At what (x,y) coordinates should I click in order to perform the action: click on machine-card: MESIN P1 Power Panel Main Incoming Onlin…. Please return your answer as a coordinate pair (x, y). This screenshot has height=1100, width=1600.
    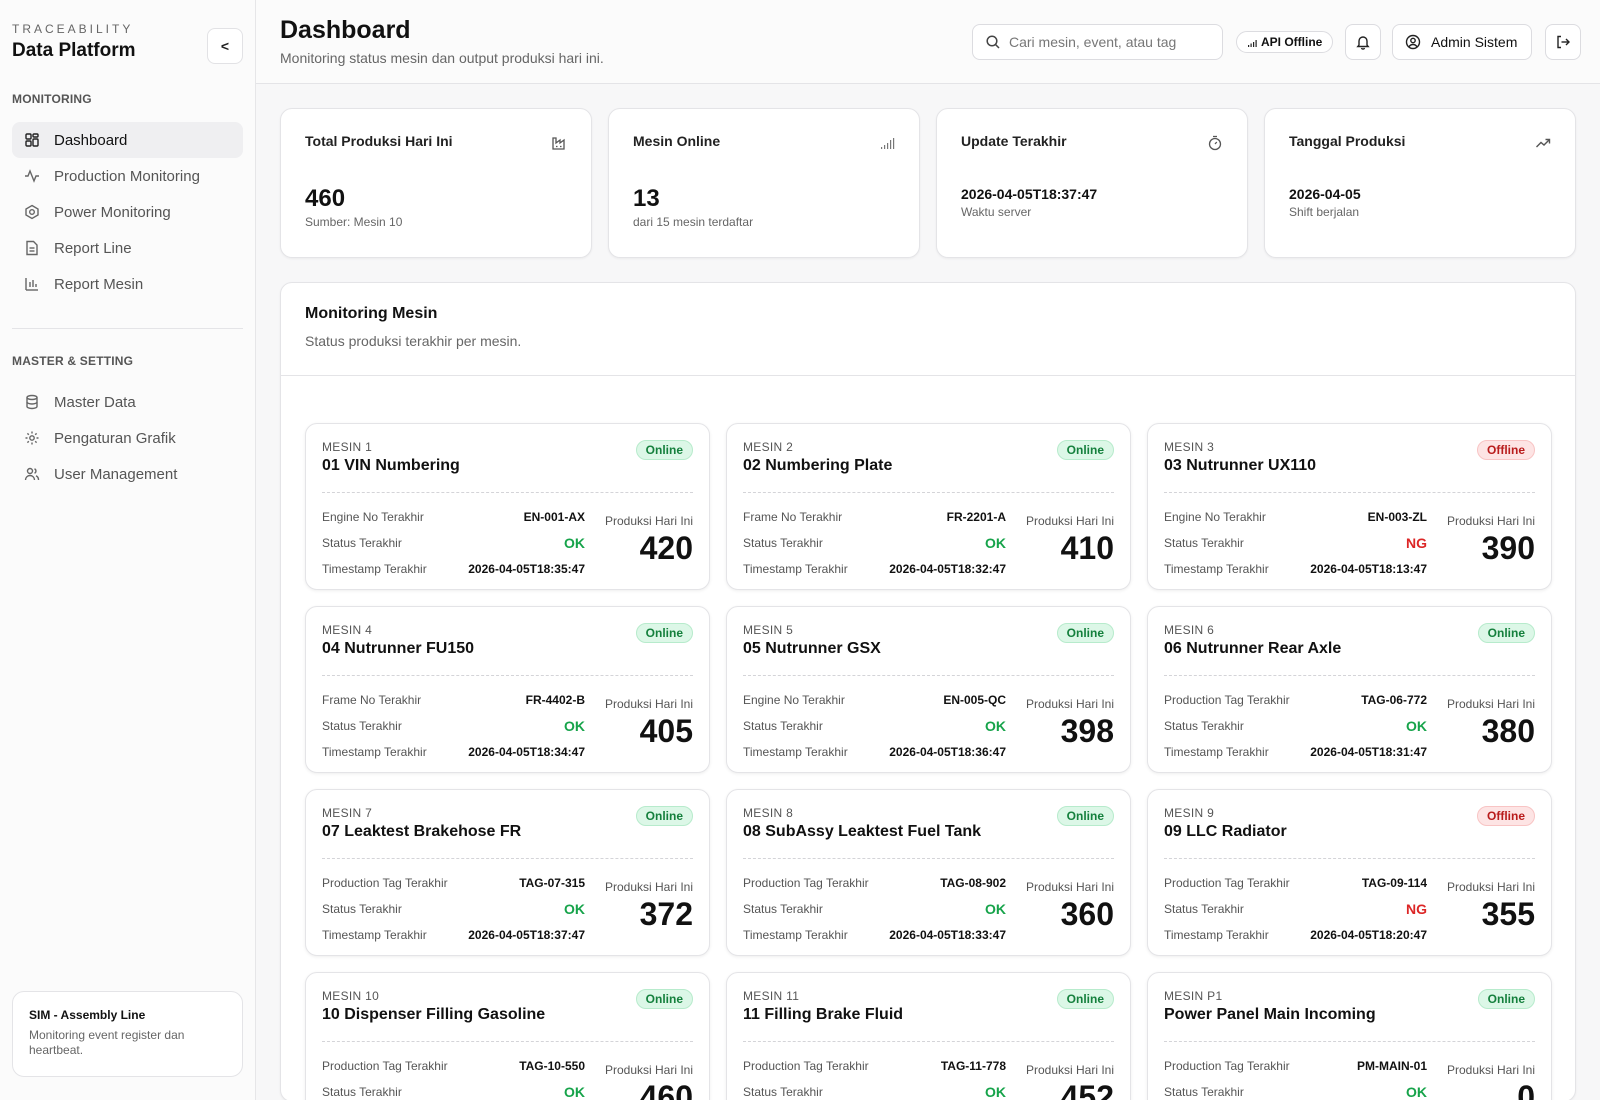
    Looking at the image, I should click on (1349, 1036).